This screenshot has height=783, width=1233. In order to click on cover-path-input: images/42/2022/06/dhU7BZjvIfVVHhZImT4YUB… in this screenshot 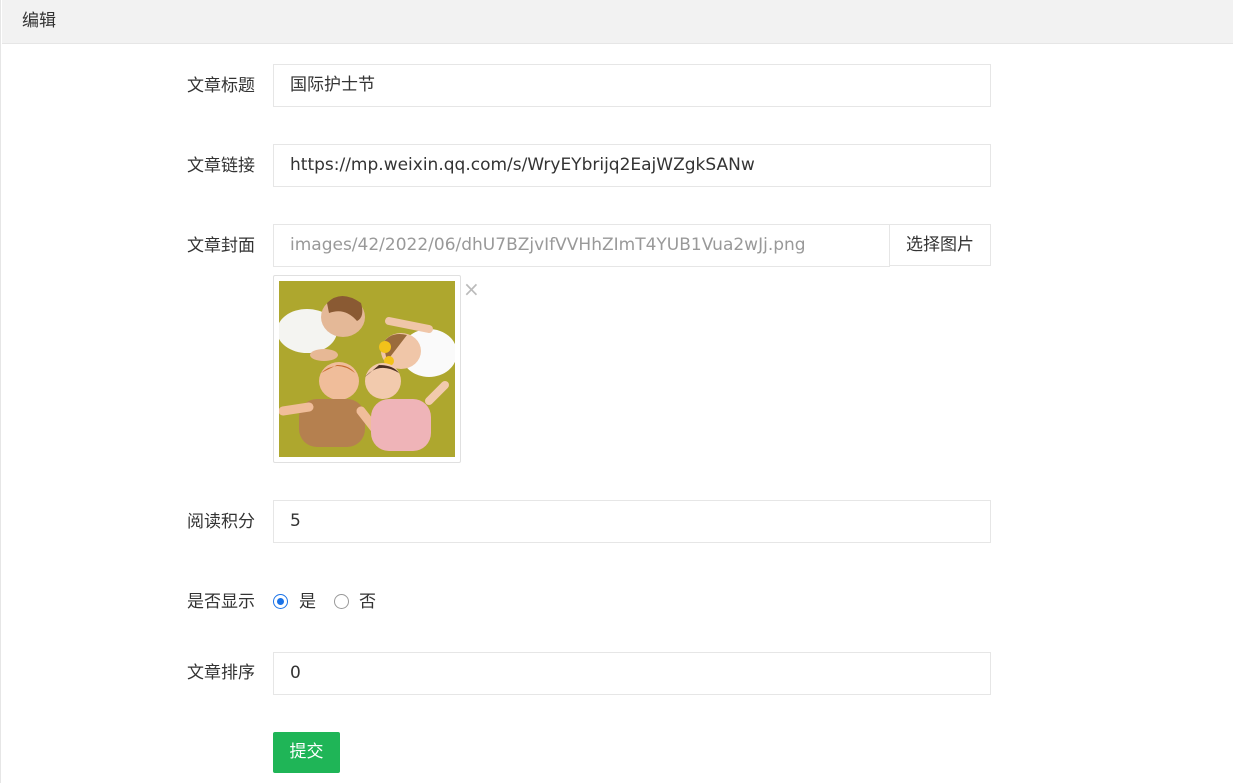, I will do `click(581, 245)`.